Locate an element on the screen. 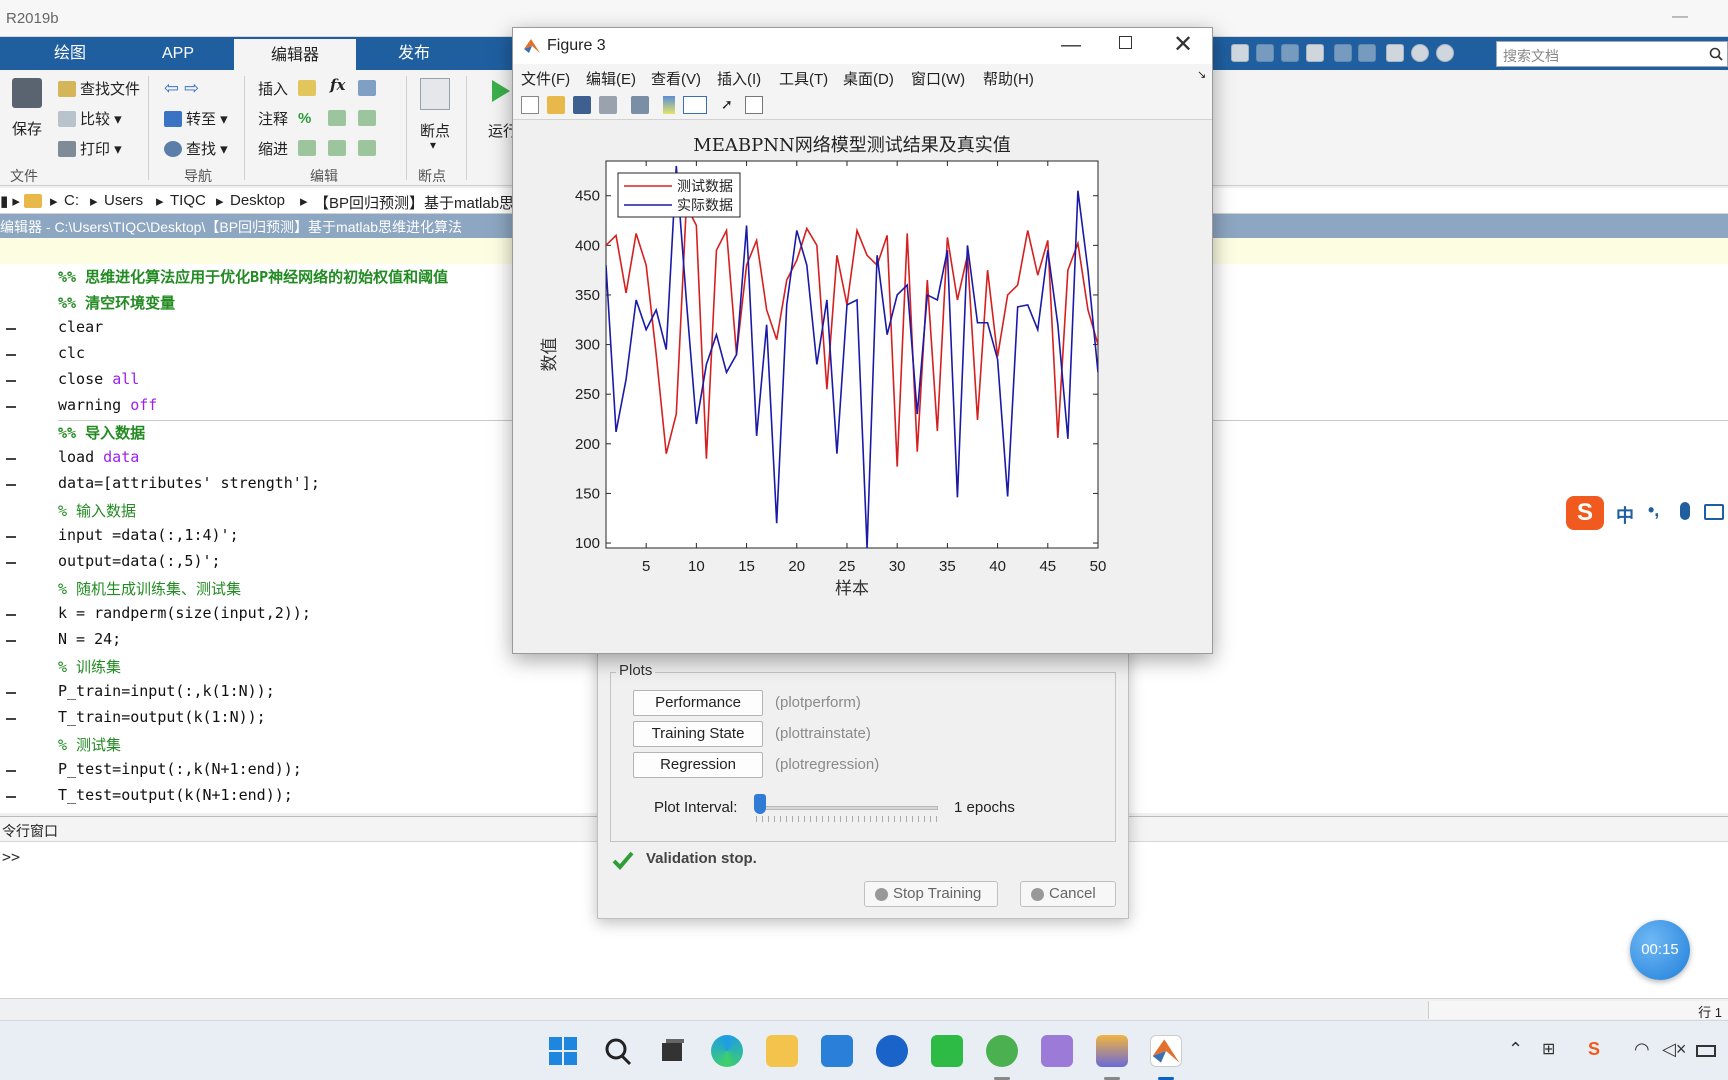 The width and height of the screenshot is (1728, 1080). breadcrumb-drive: C: is located at coordinates (71, 200).